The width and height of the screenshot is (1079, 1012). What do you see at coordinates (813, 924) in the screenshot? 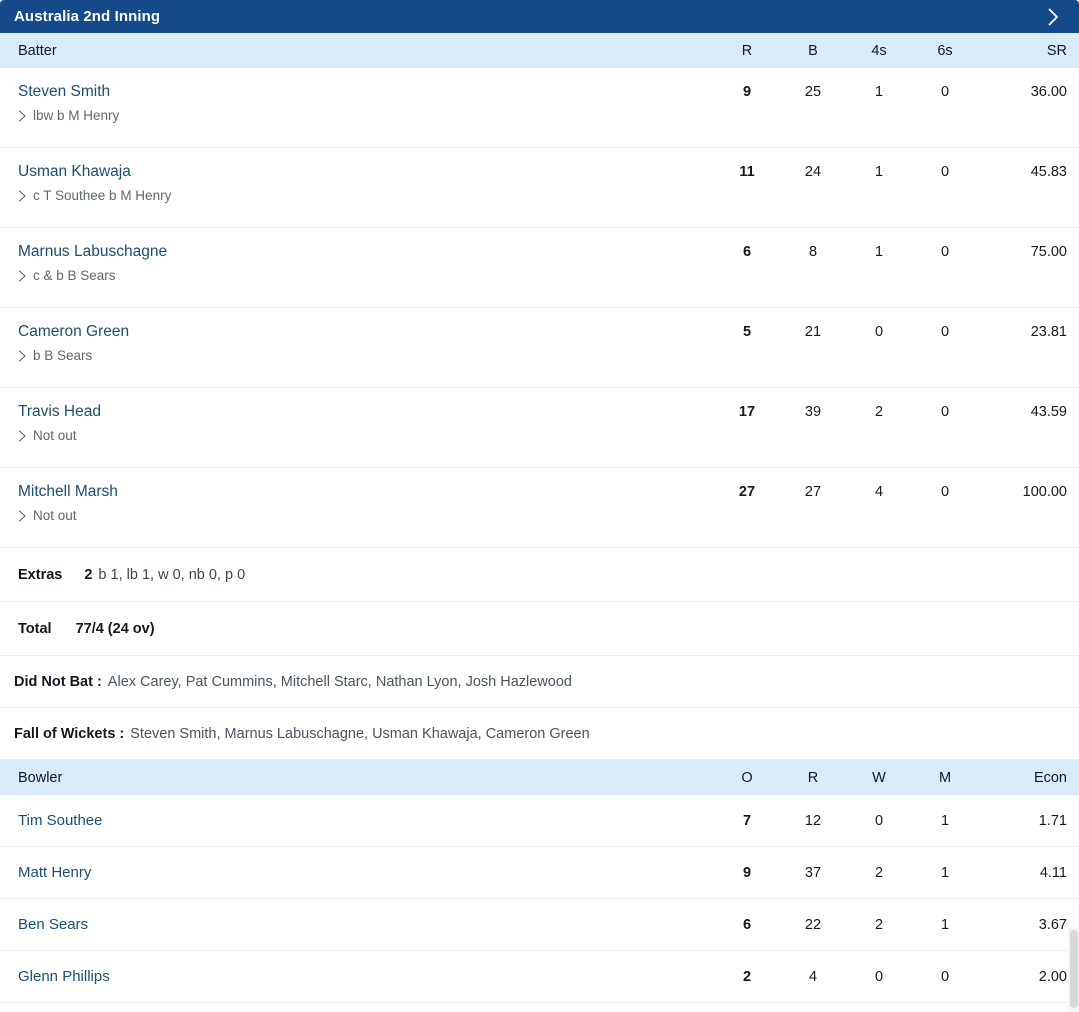
I see `bowler-runs: 22` at bounding box center [813, 924].